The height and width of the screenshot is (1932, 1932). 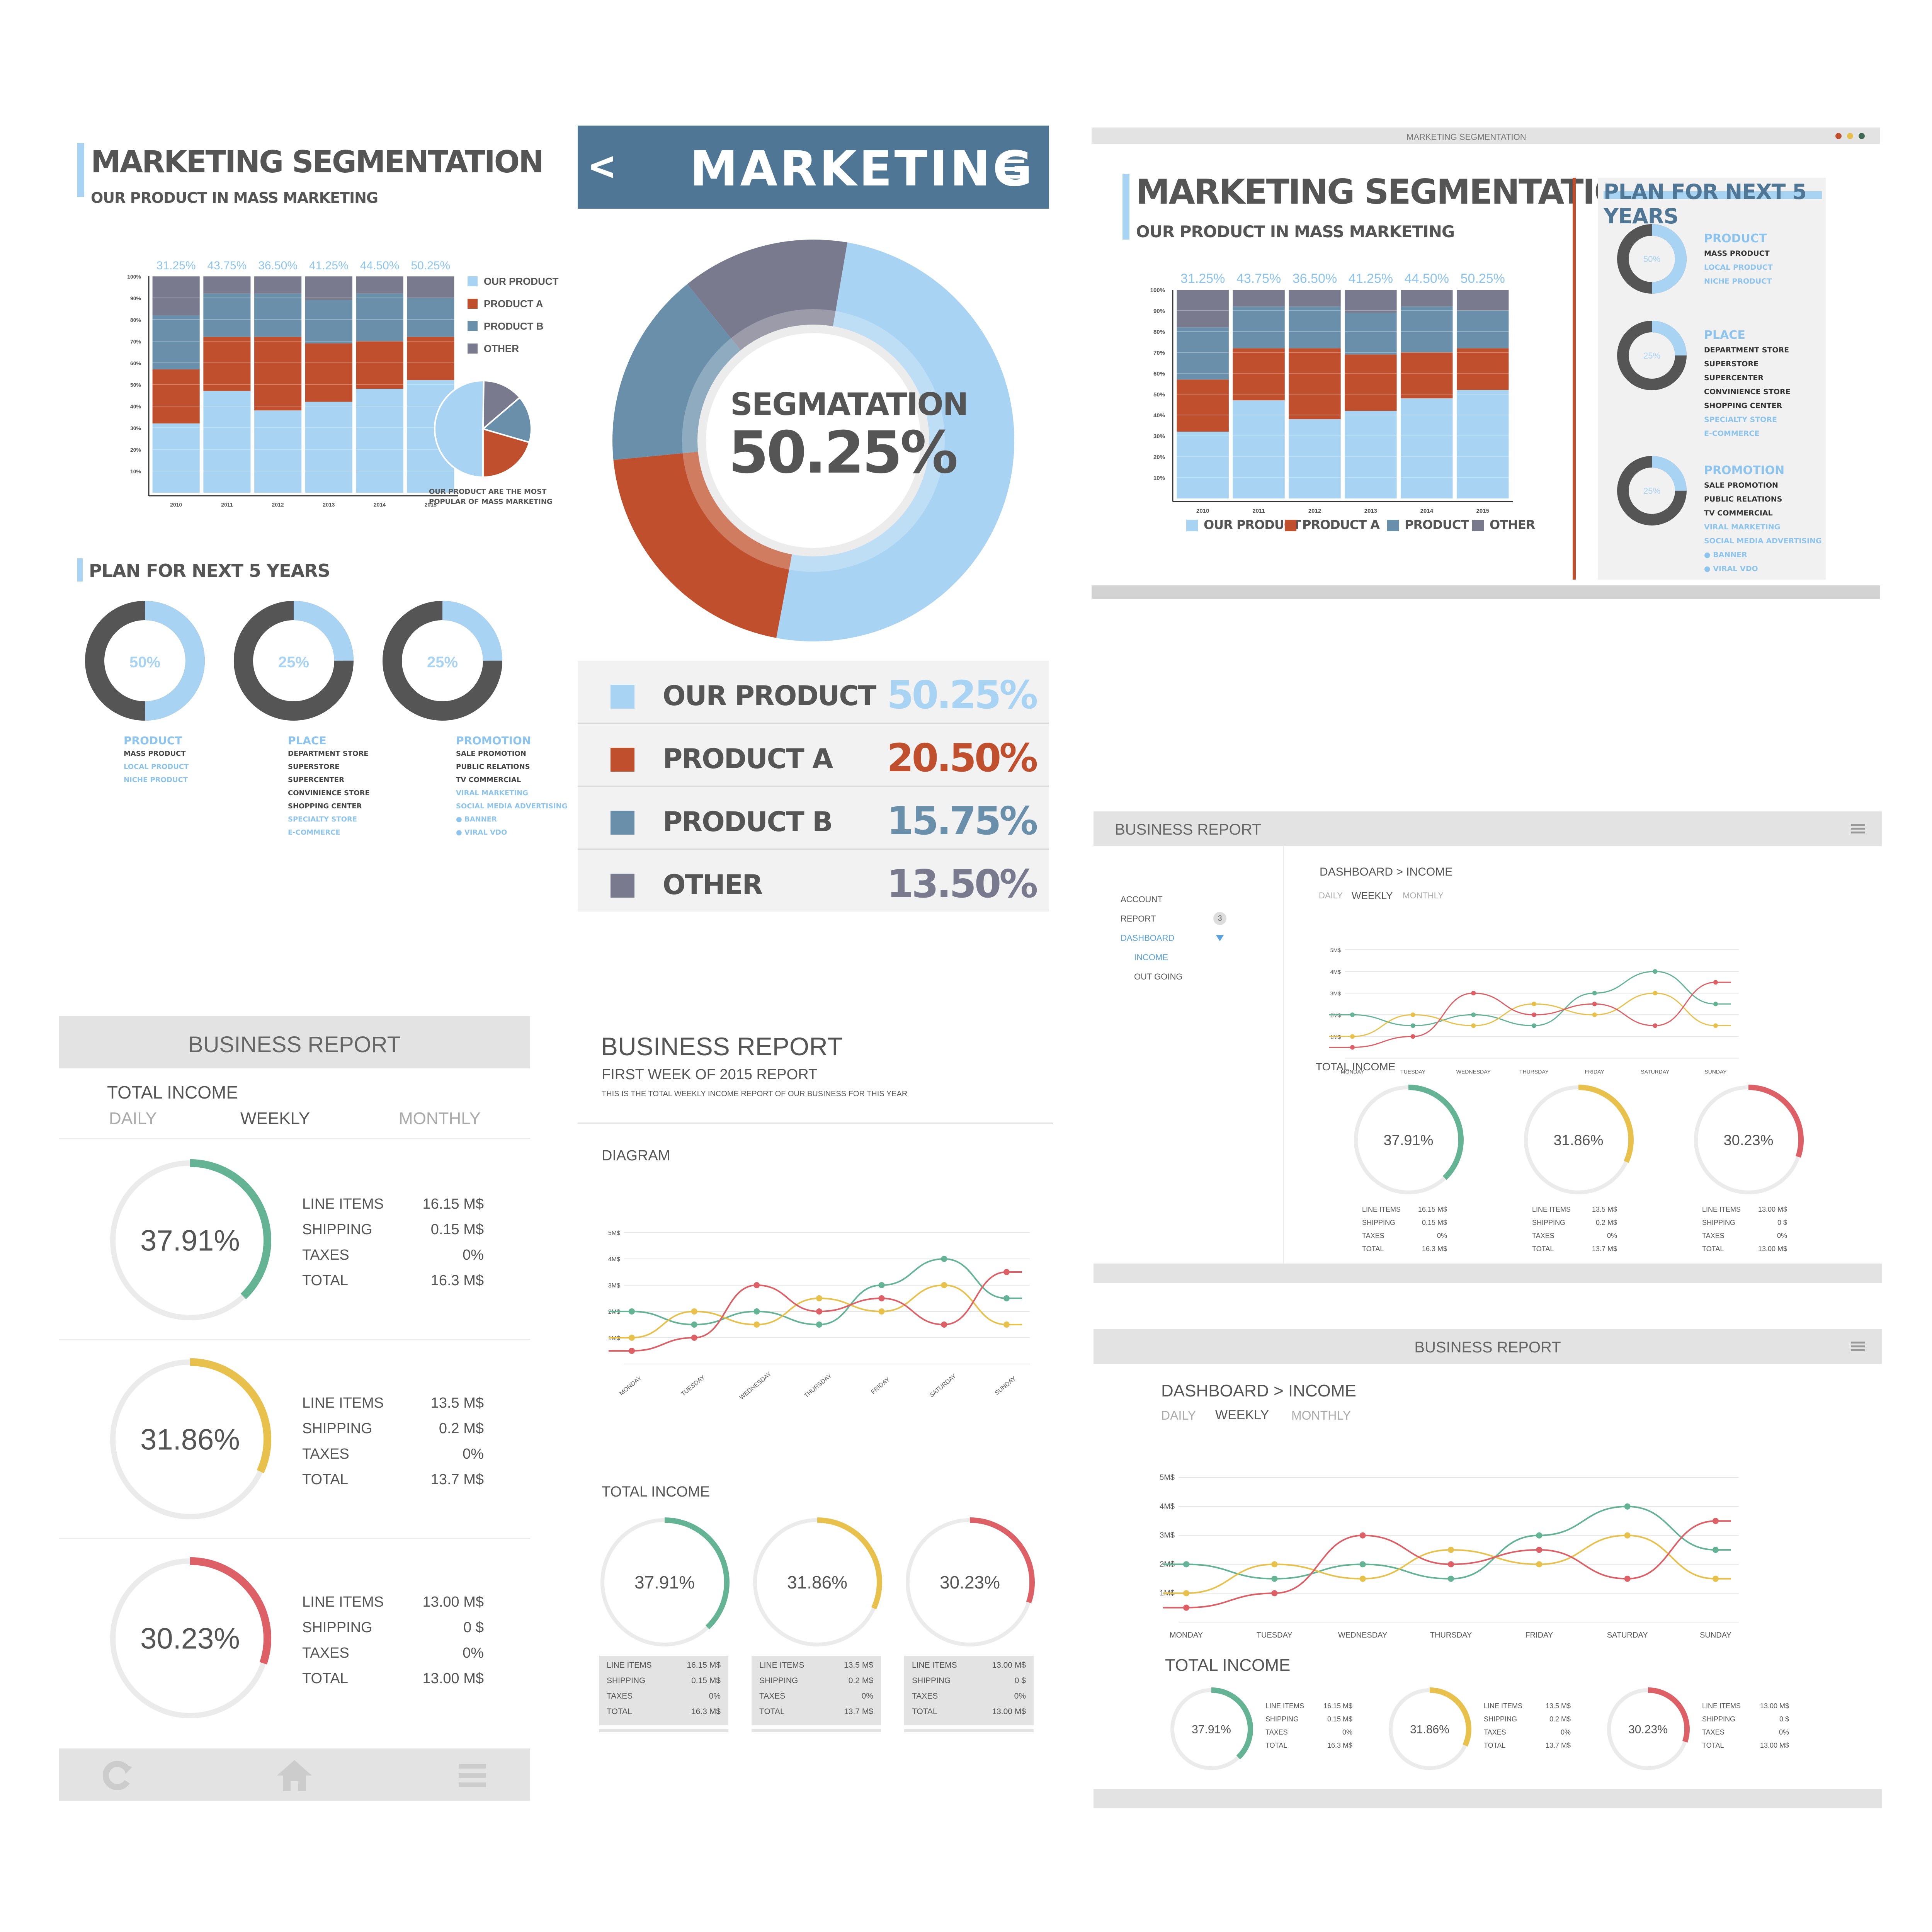 I want to click on sidebar-item-report: REPORT, so click(x=1138, y=919).